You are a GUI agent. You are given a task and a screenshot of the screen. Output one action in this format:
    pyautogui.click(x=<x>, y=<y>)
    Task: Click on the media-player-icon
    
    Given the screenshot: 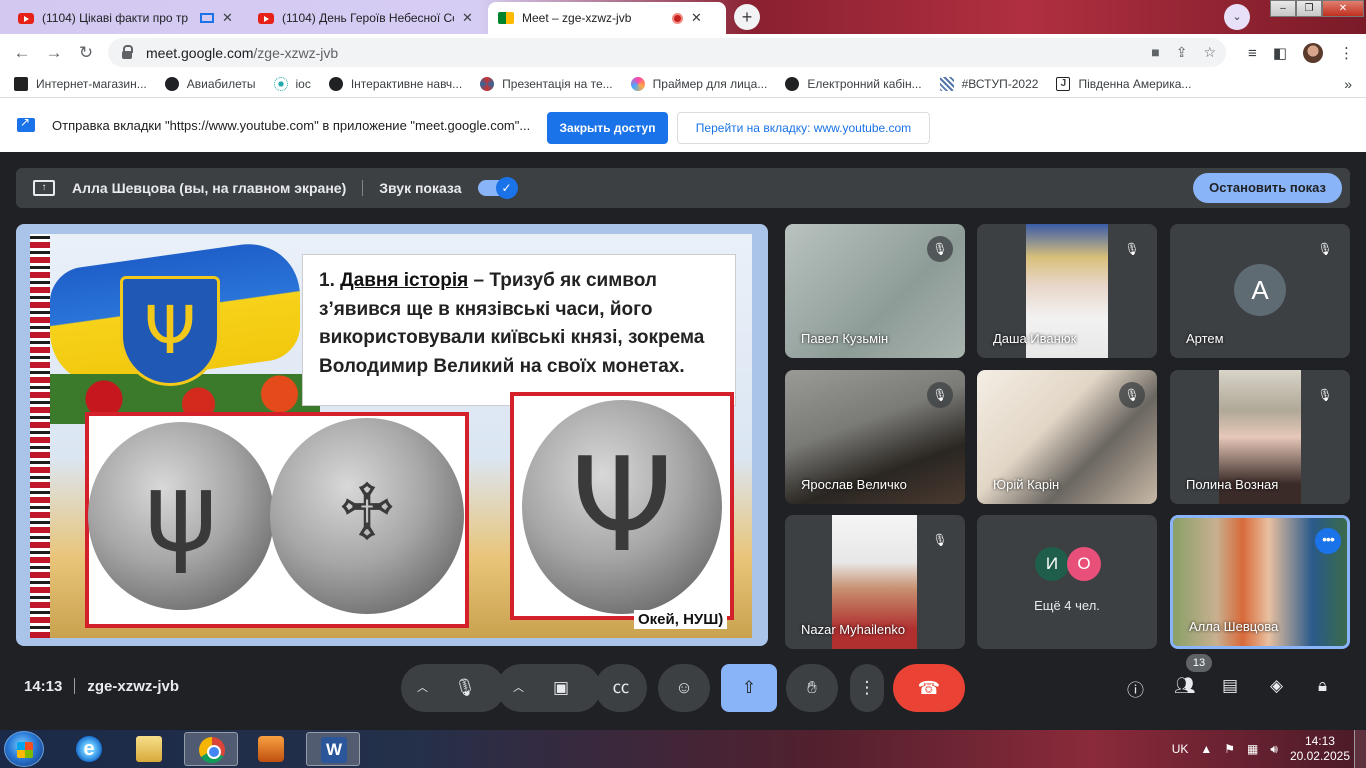 What is the action you would take?
    pyautogui.click(x=271, y=749)
    